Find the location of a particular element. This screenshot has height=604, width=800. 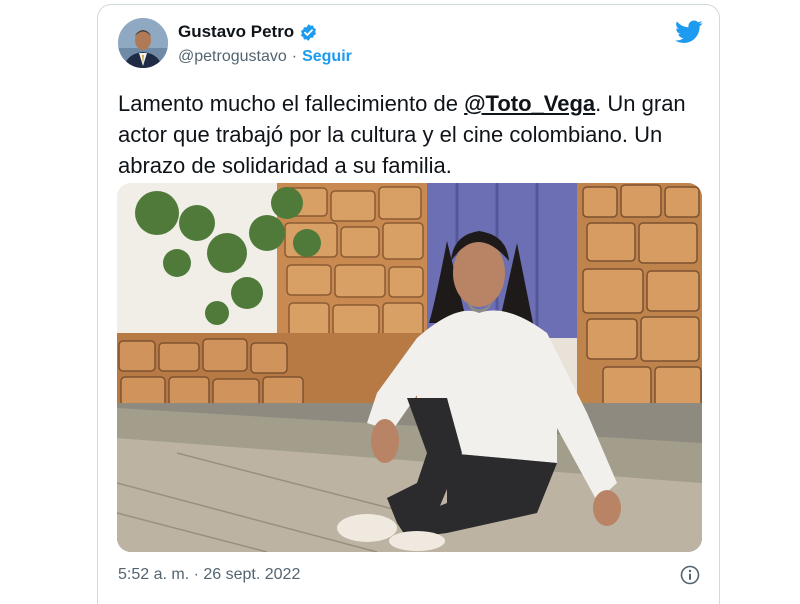

info-icon is located at coordinates (690, 575).